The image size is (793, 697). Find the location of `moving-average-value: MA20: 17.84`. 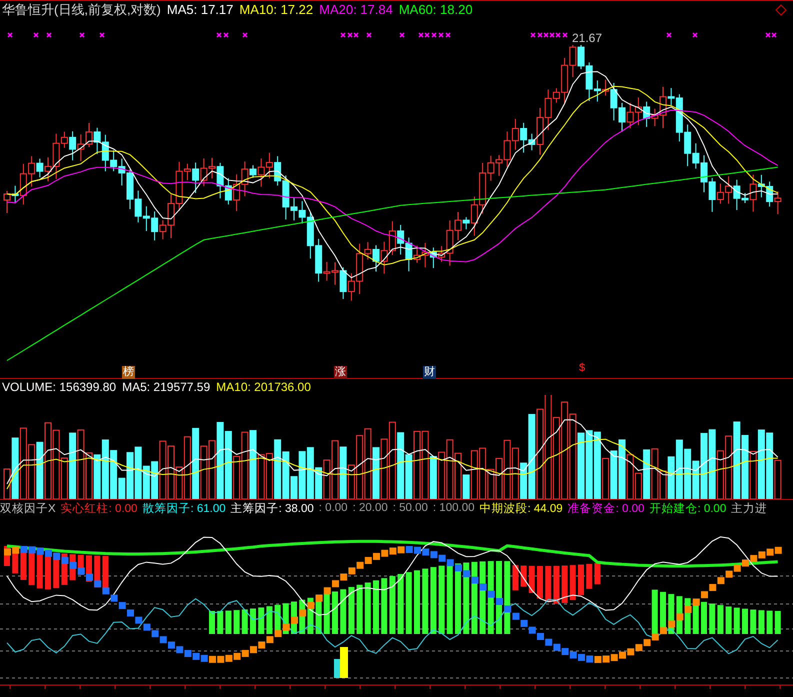

moving-average-value: MA20: 17.84 is located at coordinates (356, 9).